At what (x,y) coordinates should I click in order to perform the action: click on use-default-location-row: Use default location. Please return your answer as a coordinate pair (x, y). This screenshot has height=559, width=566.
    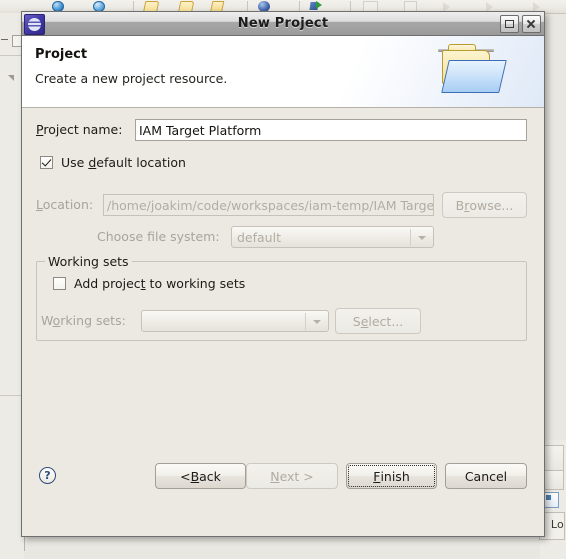
    Looking at the image, I should click on (113, 162).